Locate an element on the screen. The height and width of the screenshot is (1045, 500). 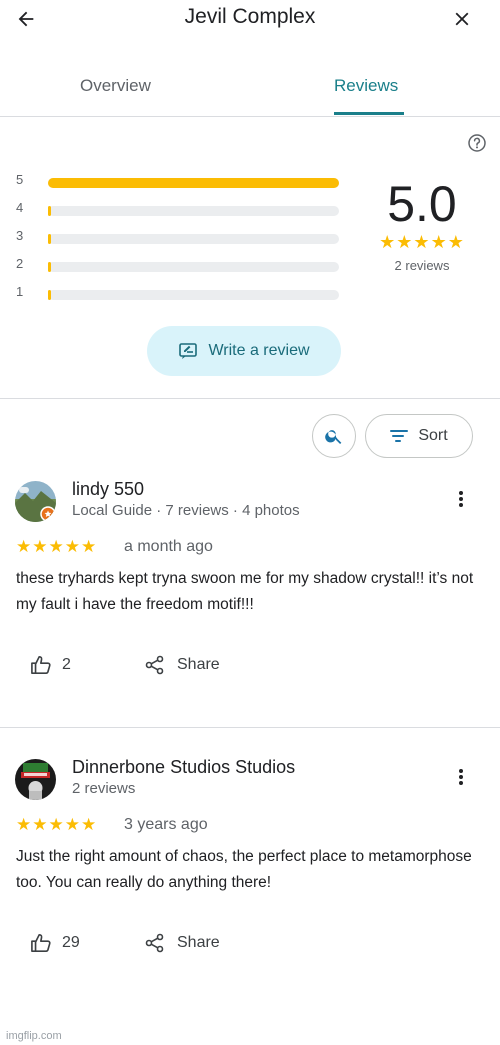
star-level-label: 1 is located at coordinates (20, 291).